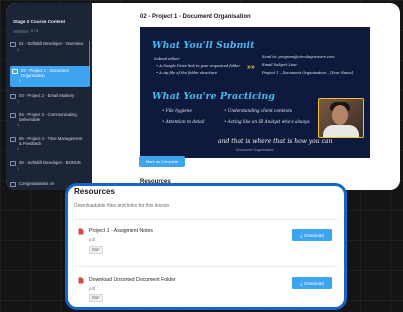 Image resolution: width=403 pixels, height=312 pixels. Describe the element at coordinates (167, 59) in the screenshot. I see `video-submit-either: Submit either:` at that location.